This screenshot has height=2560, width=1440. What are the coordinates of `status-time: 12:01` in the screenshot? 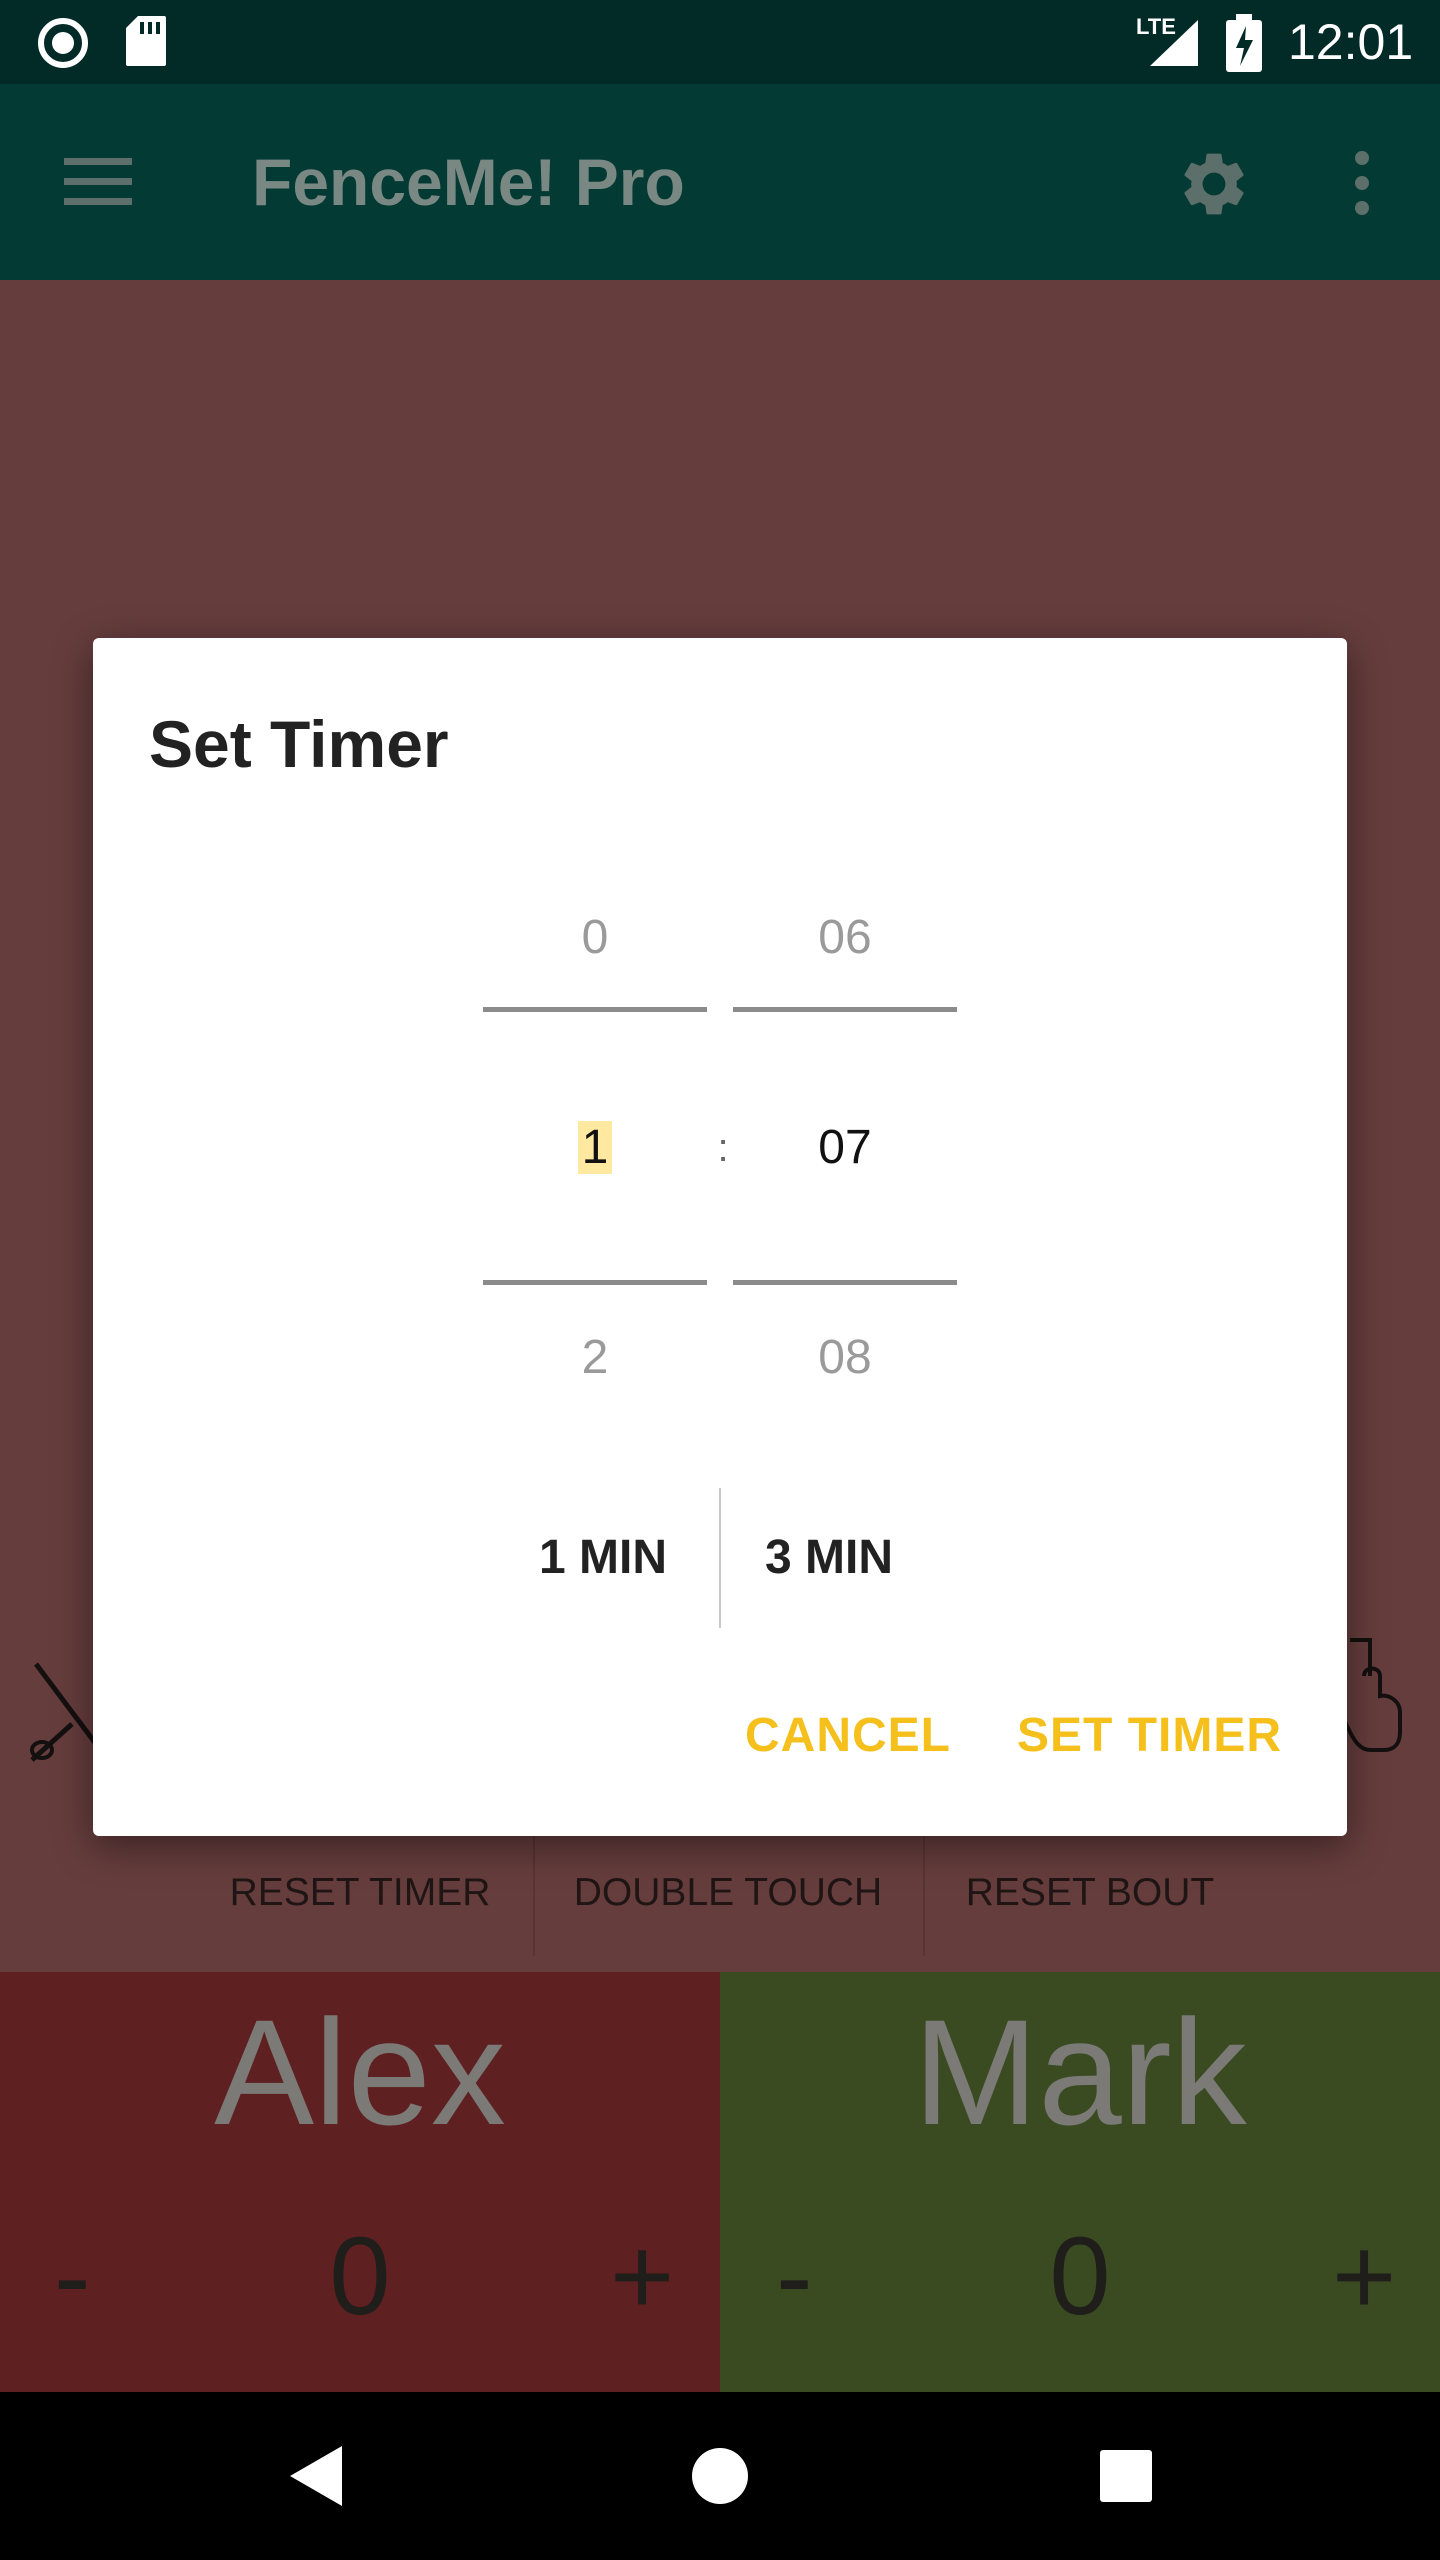 It's located at (1351, 42).